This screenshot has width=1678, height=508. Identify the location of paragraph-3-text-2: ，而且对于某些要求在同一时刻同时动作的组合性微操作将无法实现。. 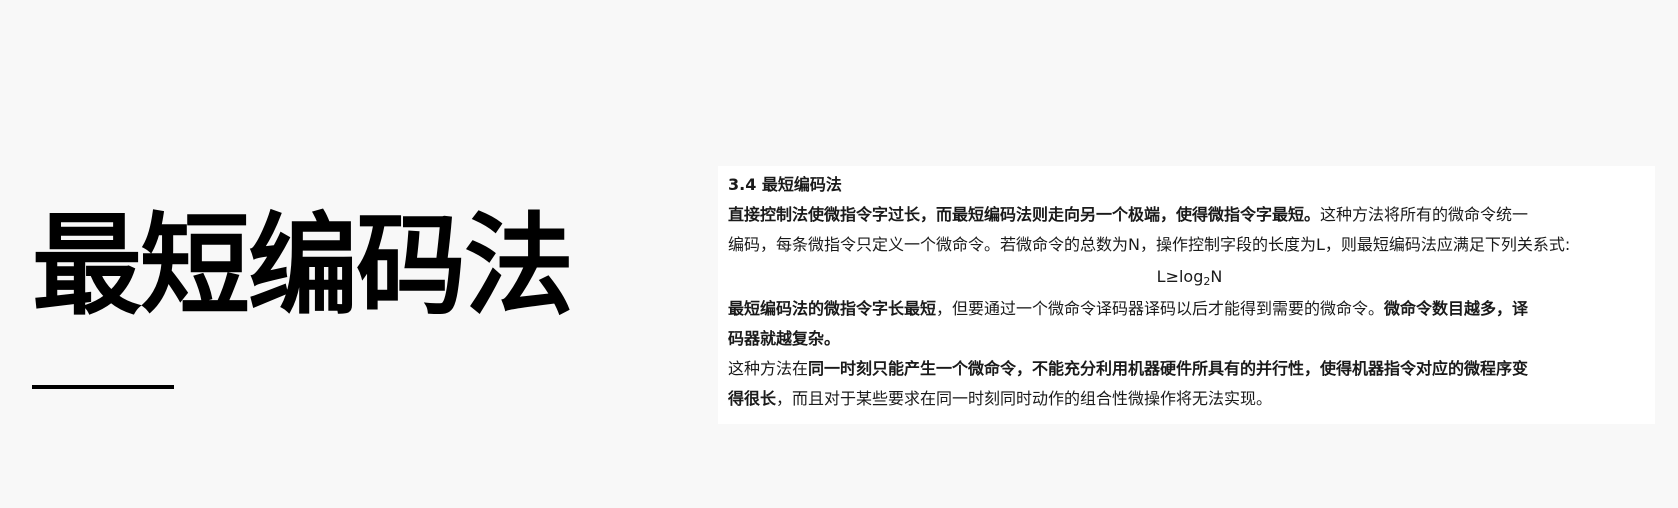
(1024, 398).